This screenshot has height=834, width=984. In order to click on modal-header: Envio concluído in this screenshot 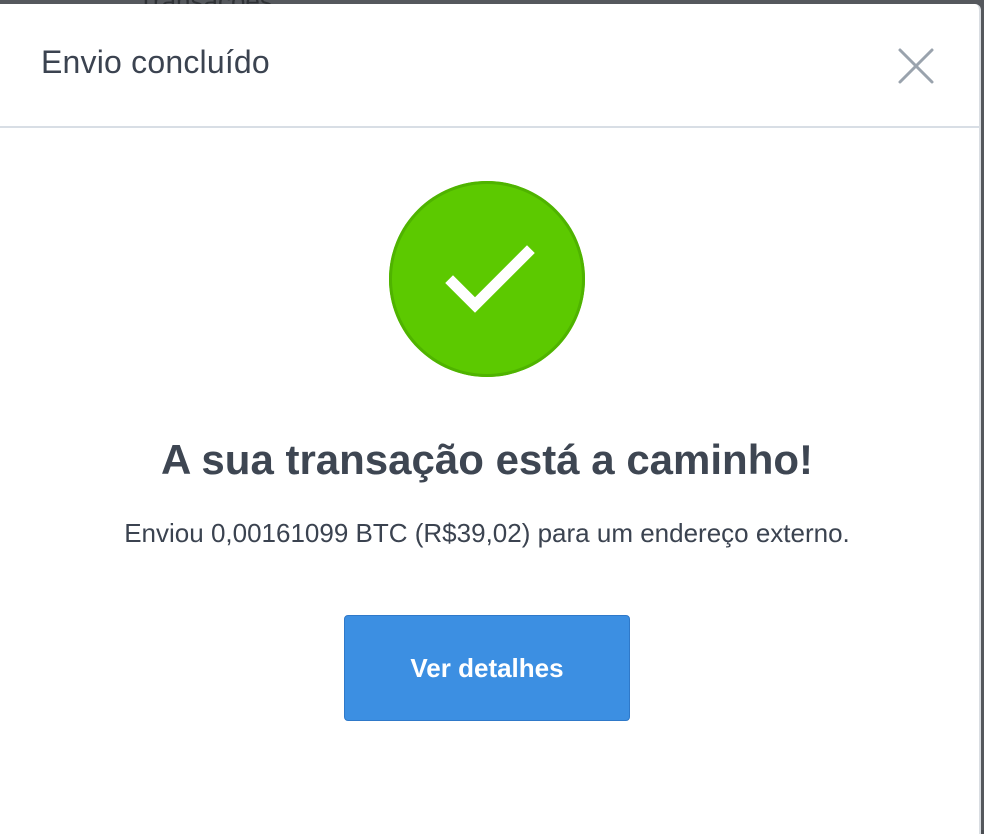, I will do `click(489, 66)`.